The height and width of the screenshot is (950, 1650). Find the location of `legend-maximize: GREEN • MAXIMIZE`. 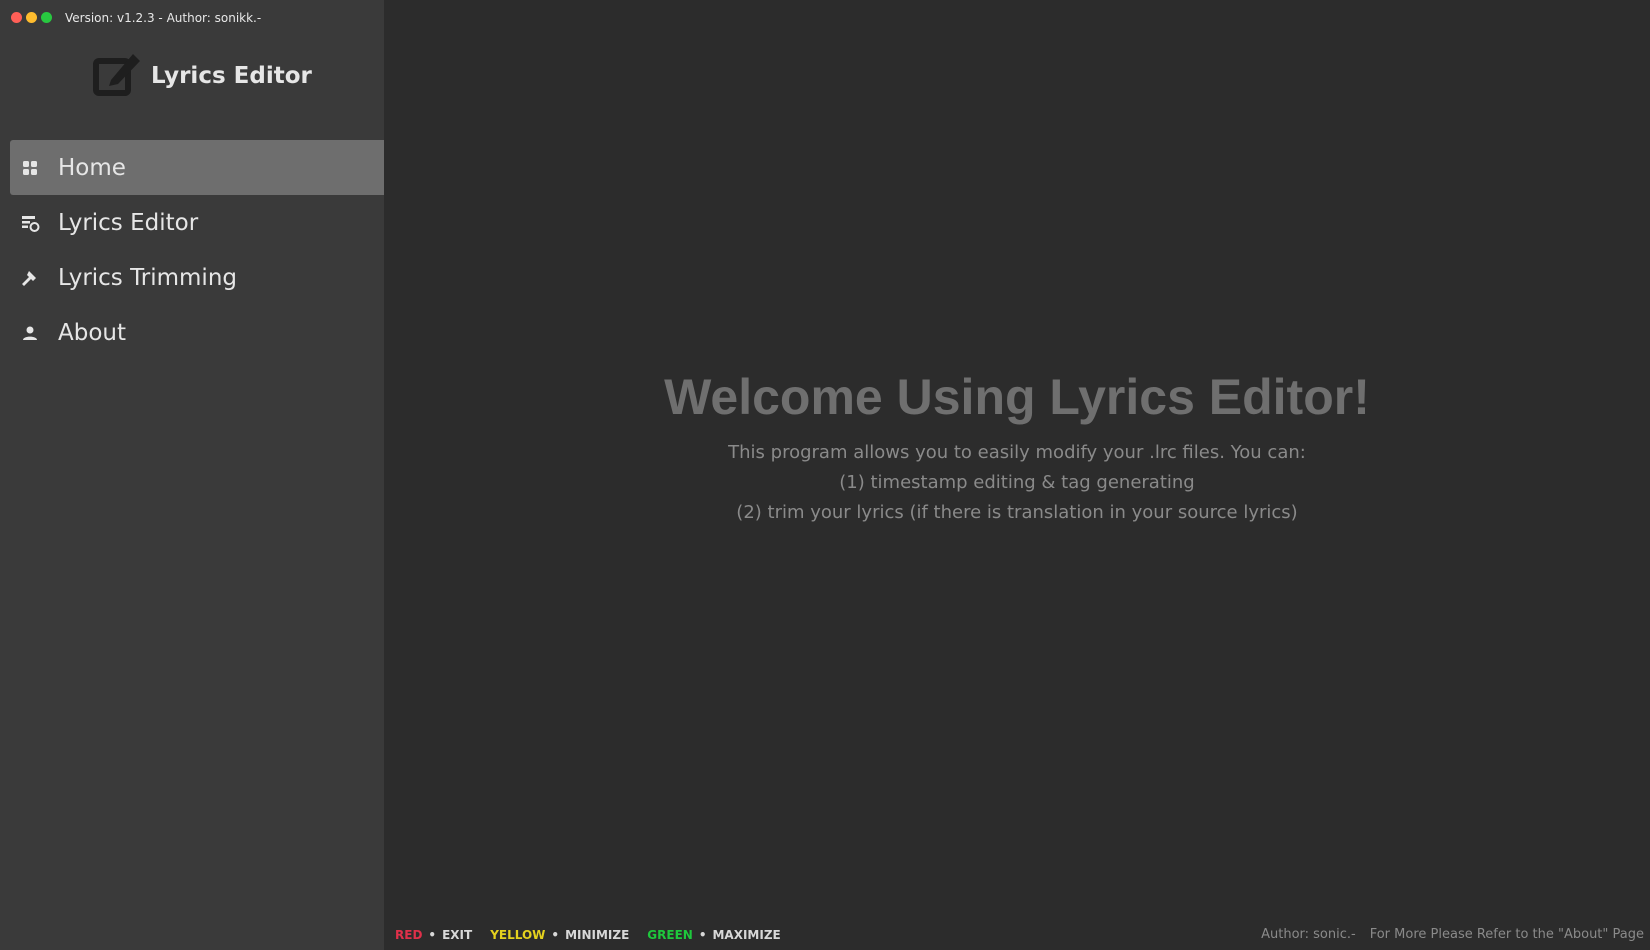

legend-maximize: GREEN • MAXIMIZE is located at coordinates (713, 935).